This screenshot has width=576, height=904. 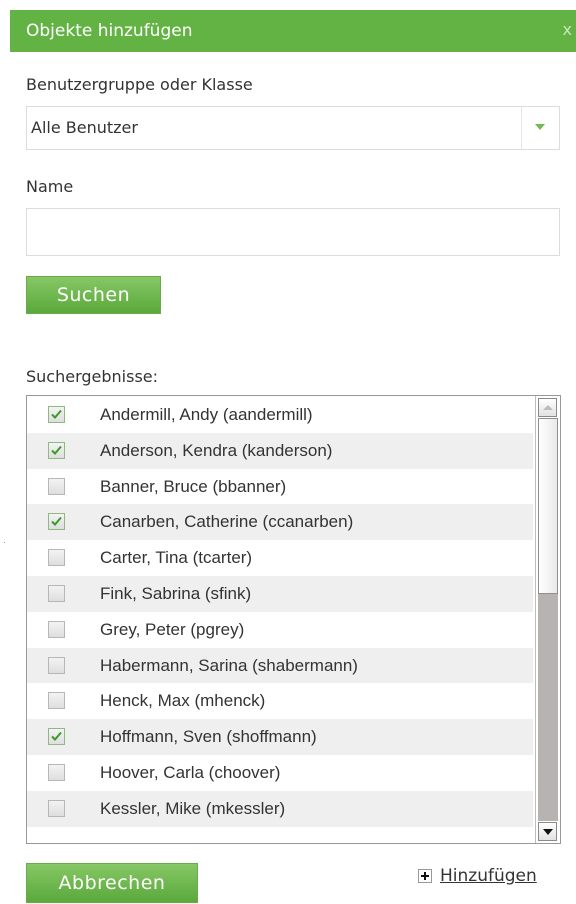 I want to click on dialog-title: Objekte hinzufügen, so click(x=109, y=31).